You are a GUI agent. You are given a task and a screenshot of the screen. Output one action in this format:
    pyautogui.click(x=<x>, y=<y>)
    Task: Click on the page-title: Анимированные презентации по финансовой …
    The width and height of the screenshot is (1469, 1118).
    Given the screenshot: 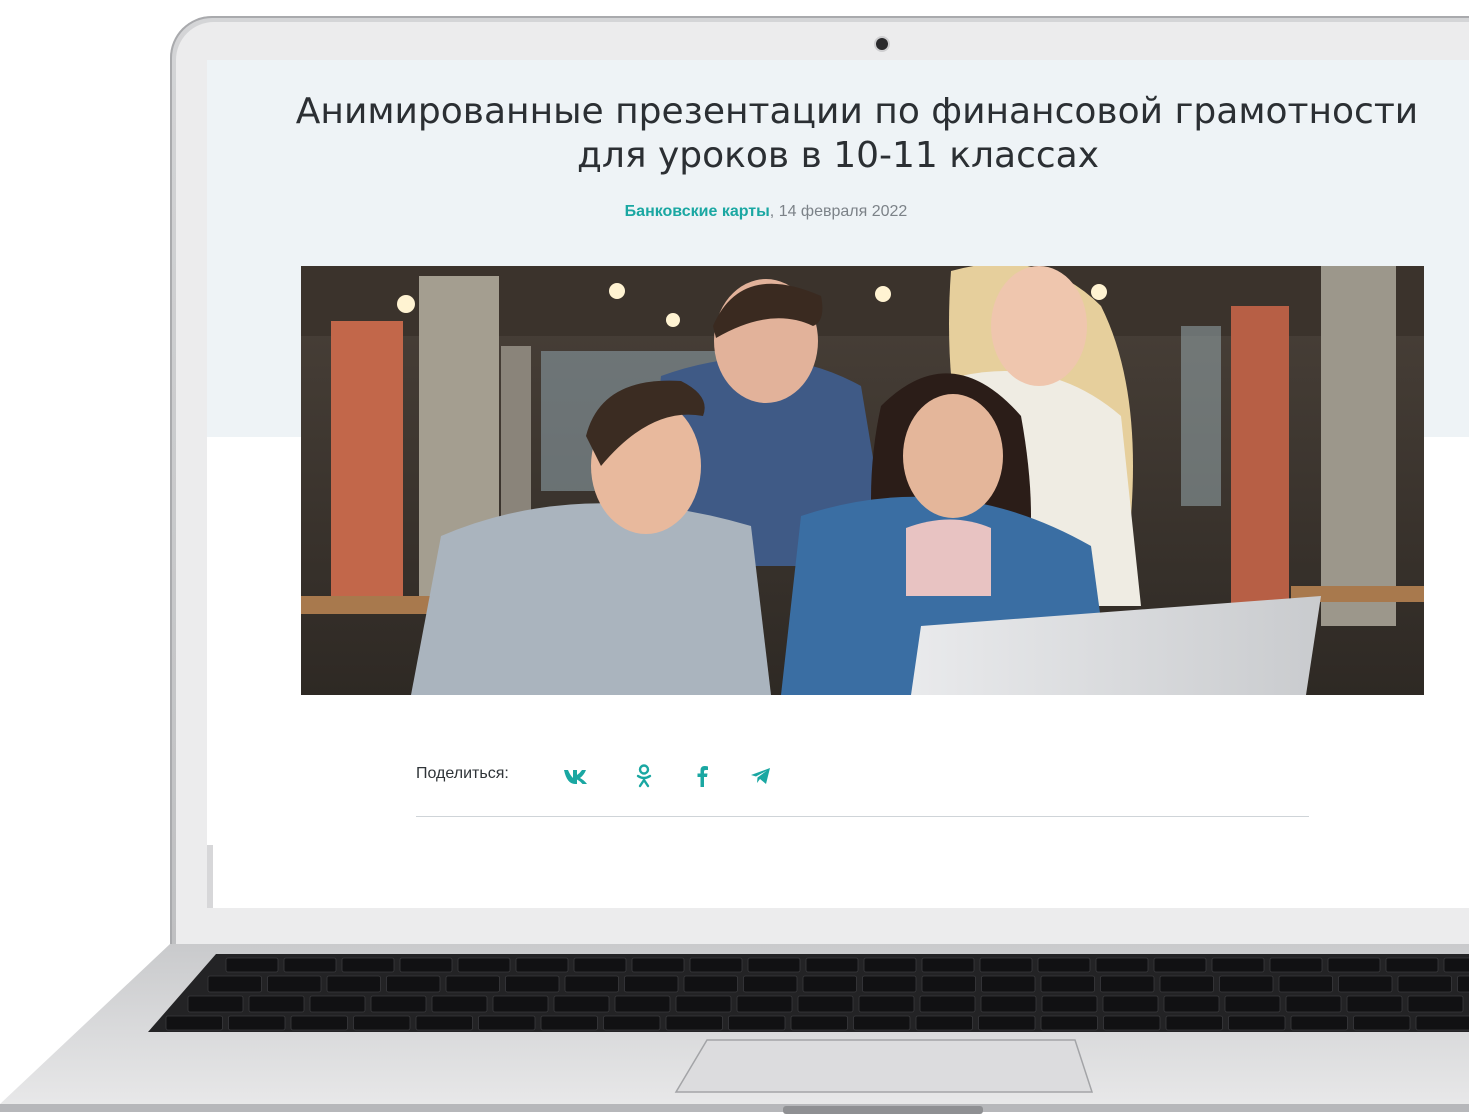 What is the action you would take?
    pyautogui.click(x=838, y=134)
    